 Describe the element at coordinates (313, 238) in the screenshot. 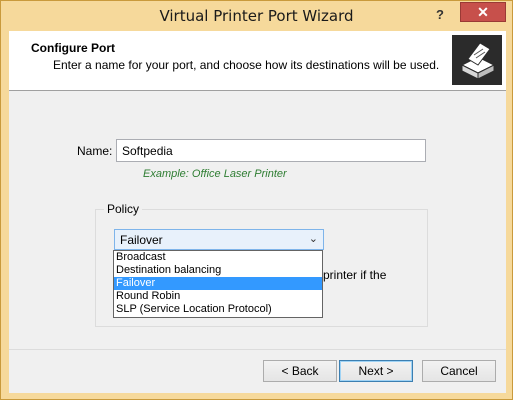

I see `chevron-down-icon: ⌄` at that location.